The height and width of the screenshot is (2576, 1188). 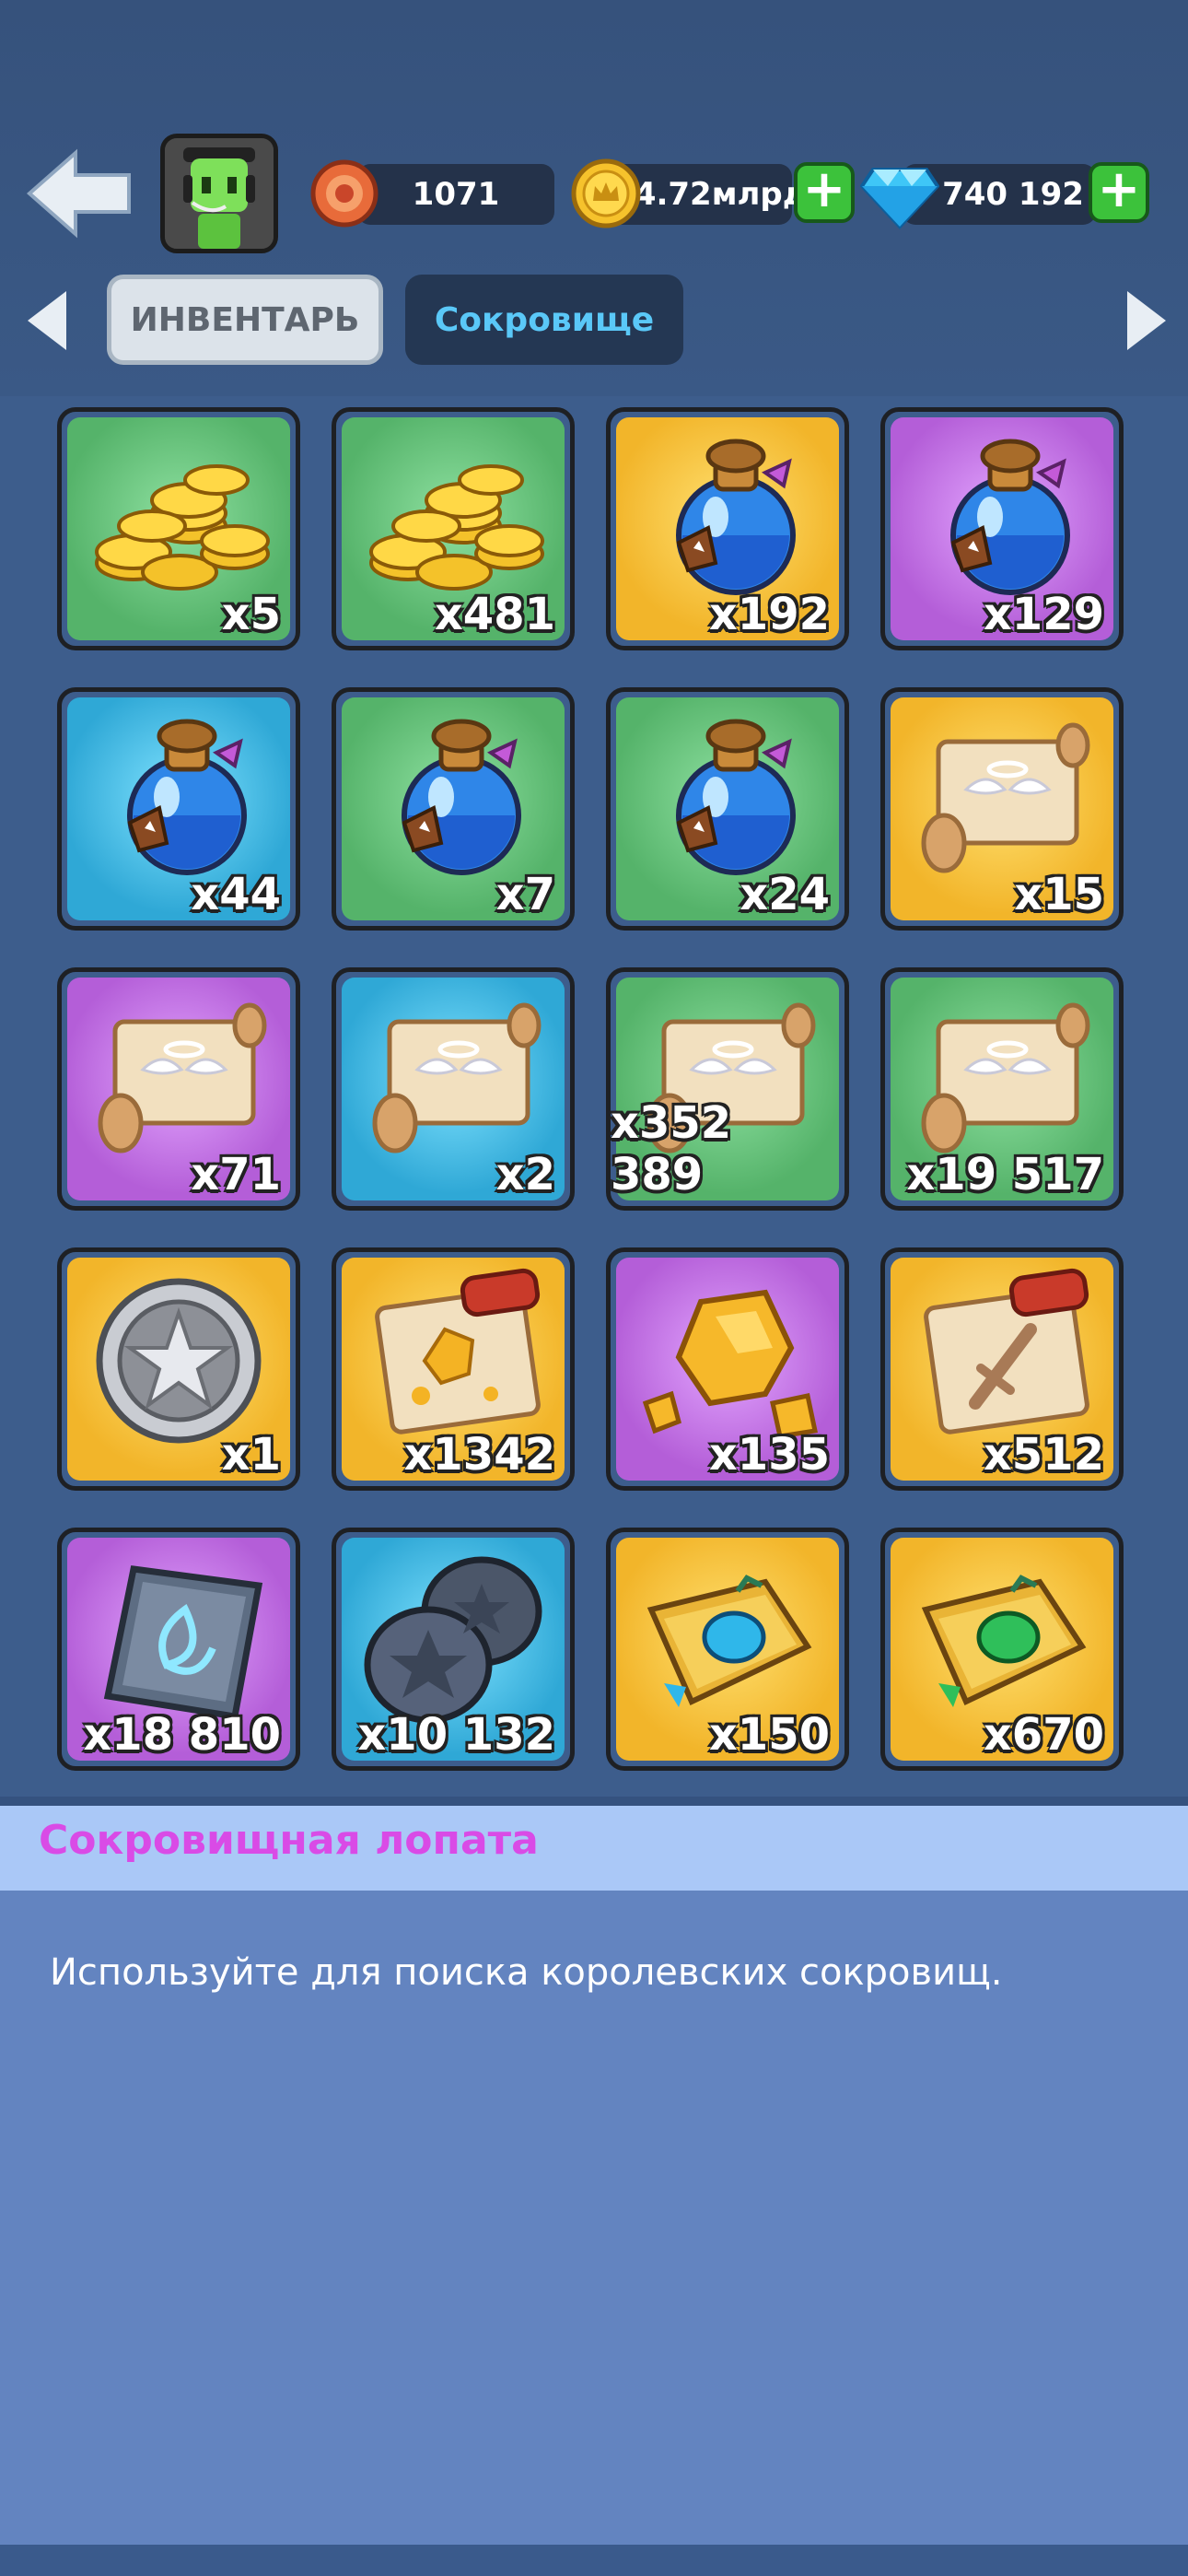 I want to click on item-quantity: x15, so click(x=1059, y=894).